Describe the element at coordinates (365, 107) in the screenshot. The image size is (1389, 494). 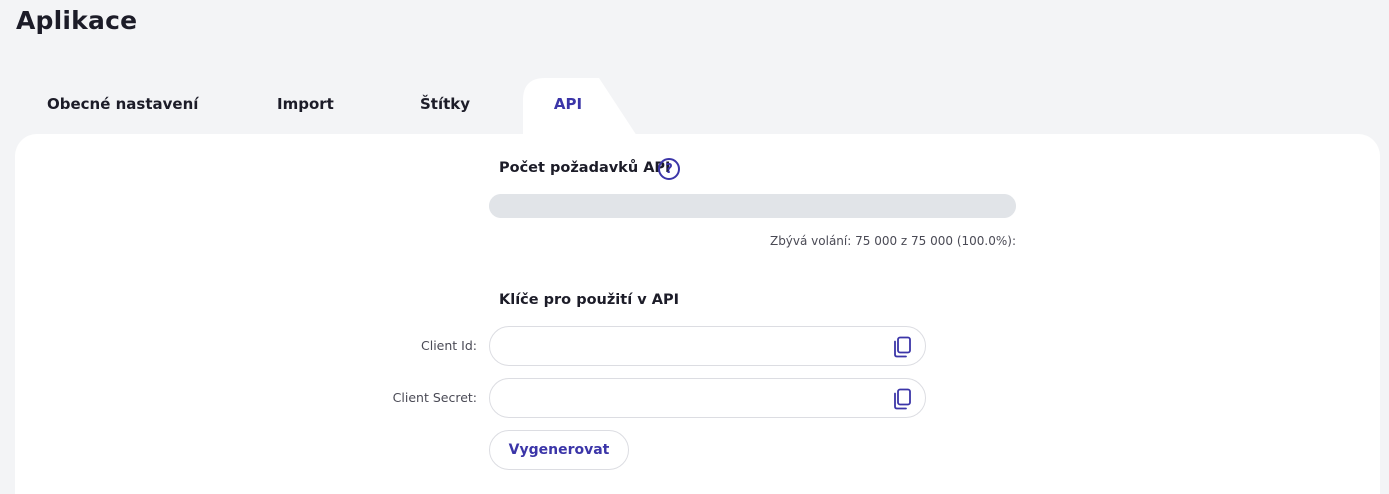
I see `tab-bar: Obecné nastavení Import Štítky API` at that location.